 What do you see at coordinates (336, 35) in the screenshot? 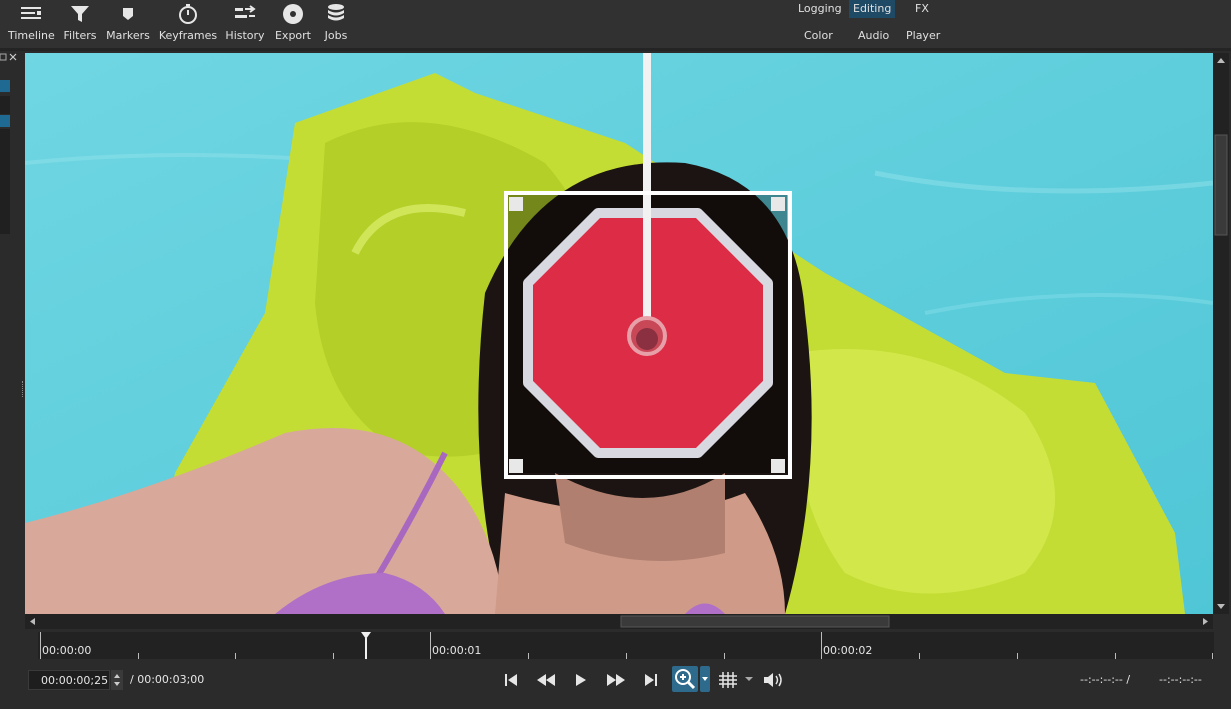
I see `jobs-label: Jobs` at bounding box center [336, 35].